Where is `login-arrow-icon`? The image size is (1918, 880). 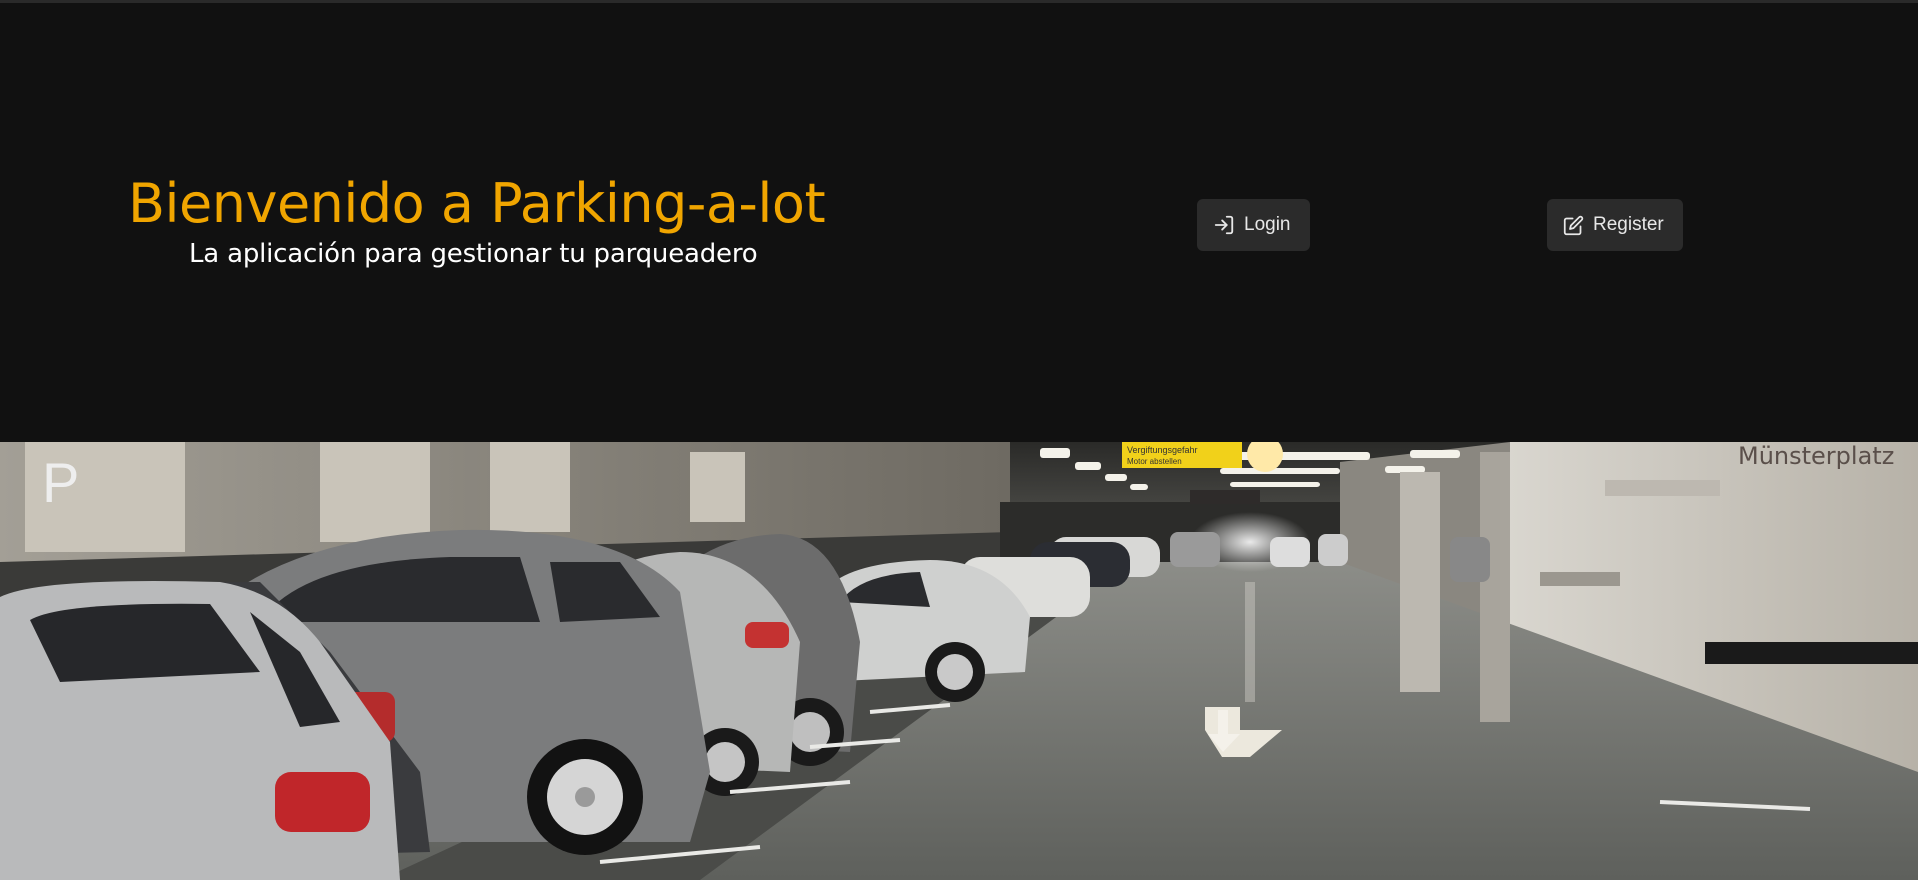
login-arrow-icon is located at coordinates (1224, 225).